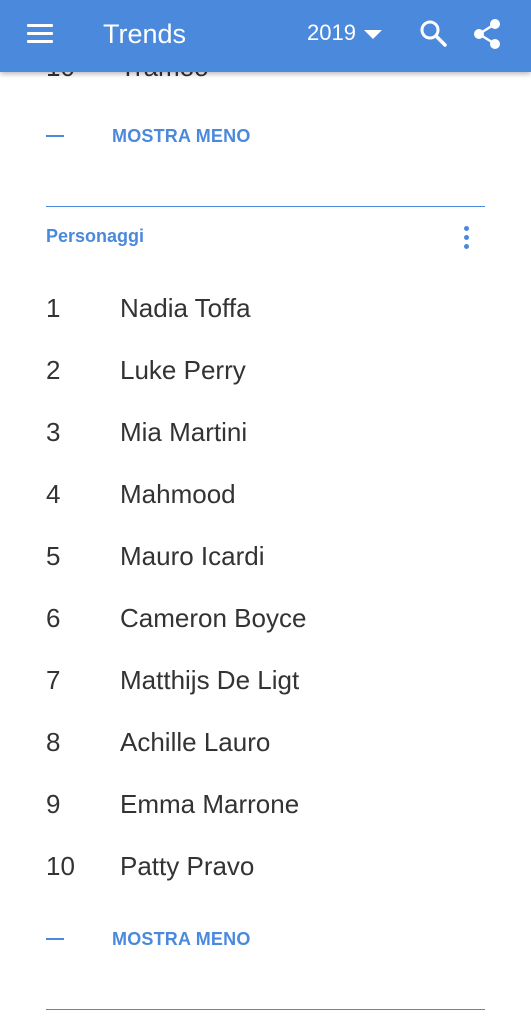 The image size is (531, 1024). I want to click on section-title: Personaggi, so click(95, 236).